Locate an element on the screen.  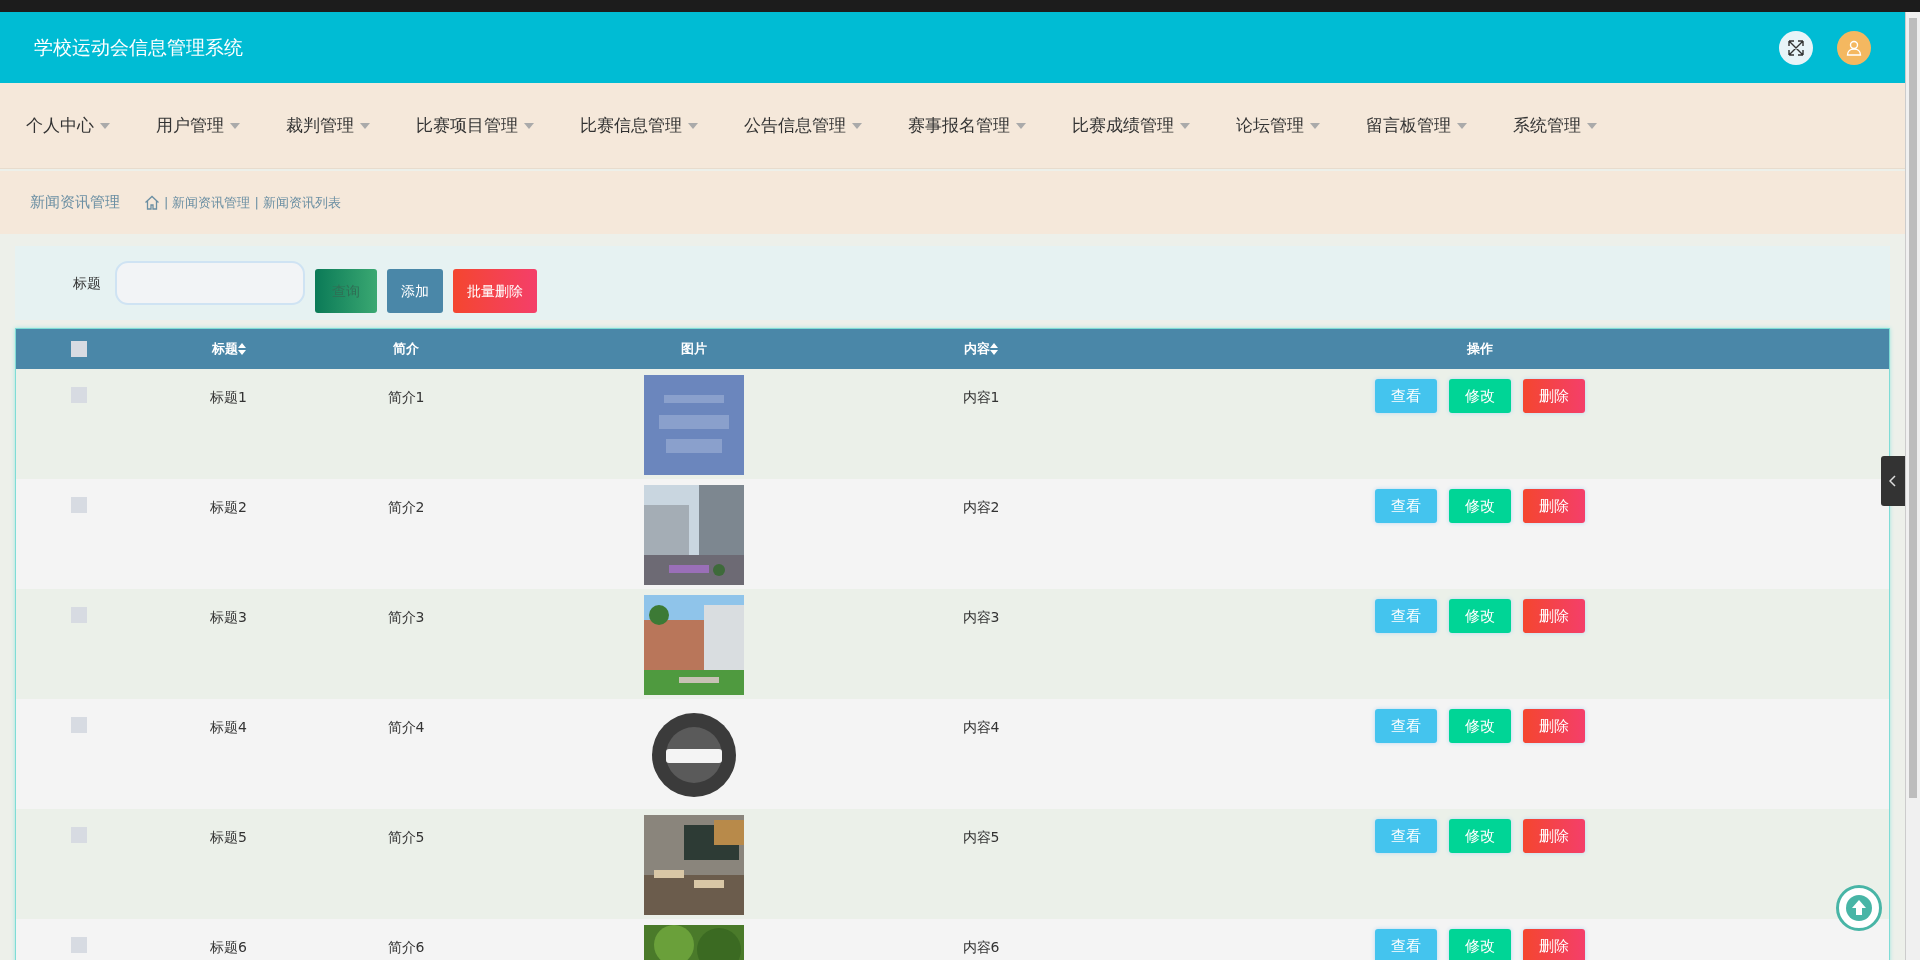
app-title: 学校运动会信息管理系统 is located at coordinates (138, 48).